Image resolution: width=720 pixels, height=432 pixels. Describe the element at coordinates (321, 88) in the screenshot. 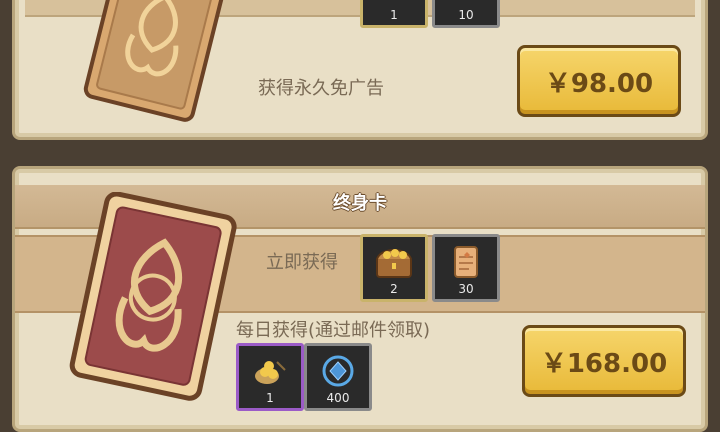

I see `benefit-text: 获得永久免广告` at that location.